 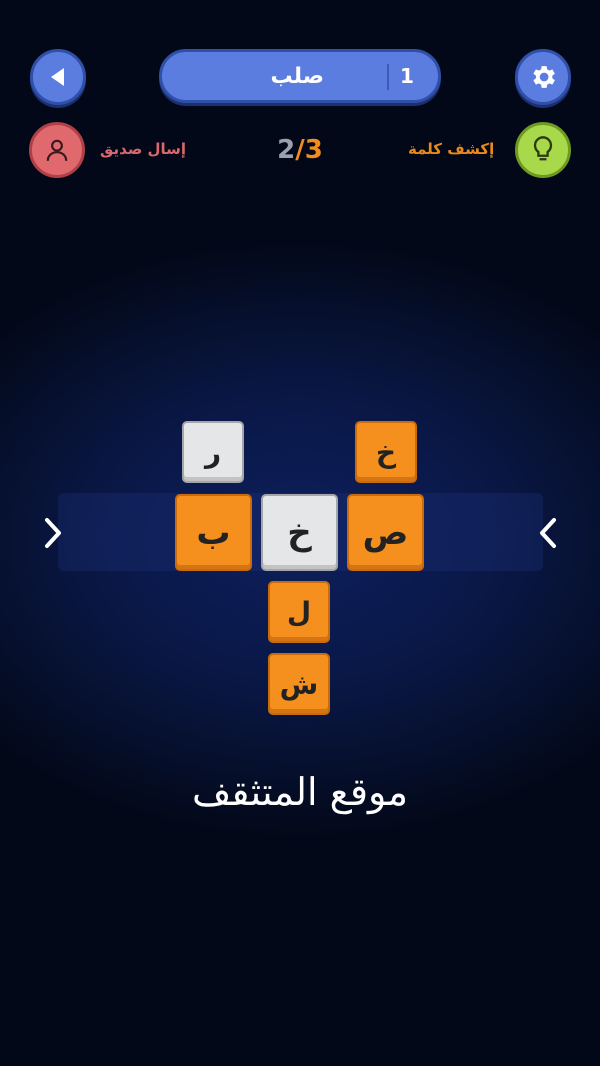 I want to click on previous-word-button, so click(x=548, y=533).